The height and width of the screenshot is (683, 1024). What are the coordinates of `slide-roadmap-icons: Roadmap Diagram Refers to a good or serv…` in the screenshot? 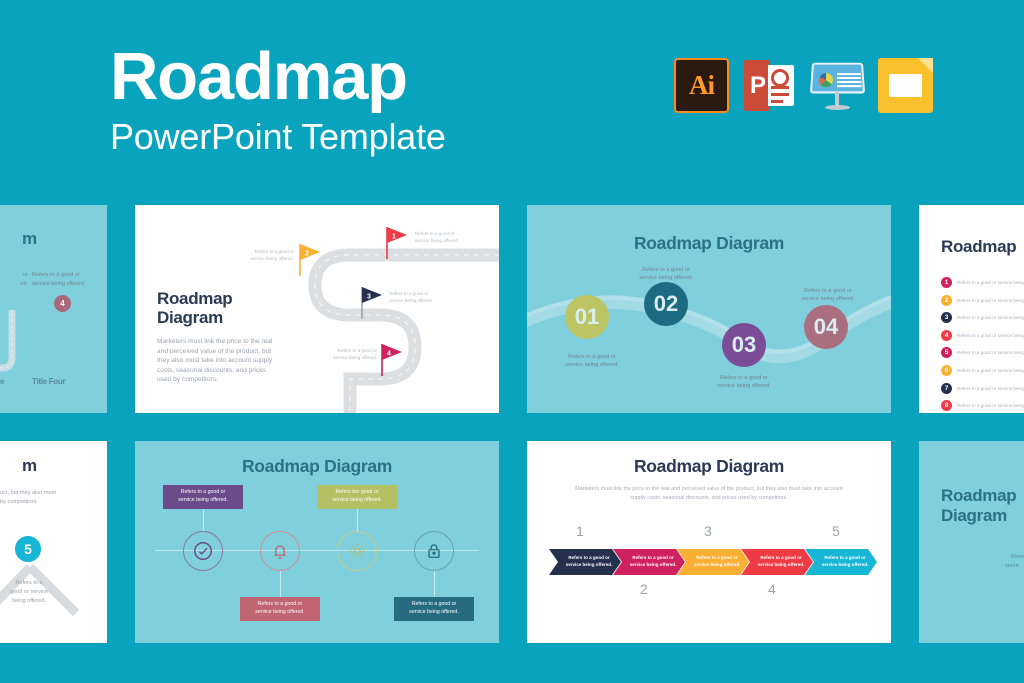 It's located at (317, 542).